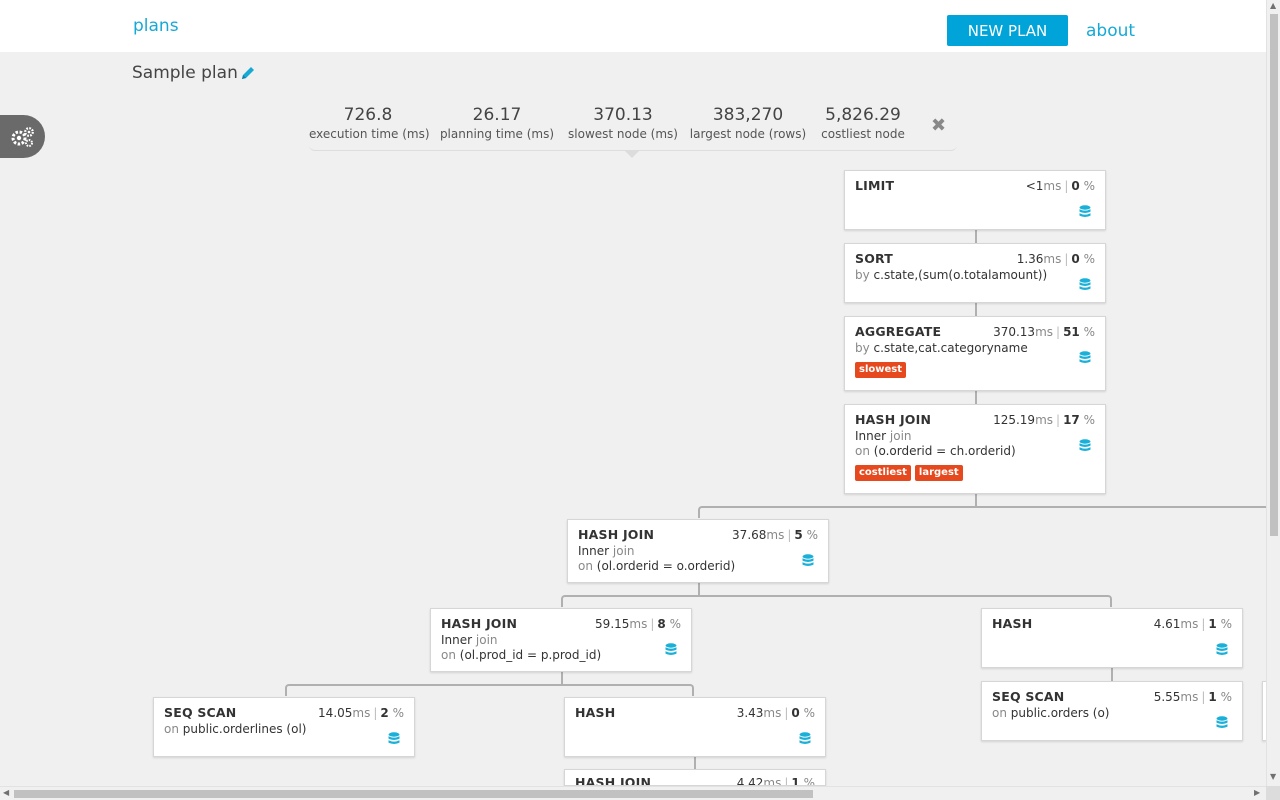 This screenshot has width=1280, height=800. I want to click on gears-icon, so click(22, 136).